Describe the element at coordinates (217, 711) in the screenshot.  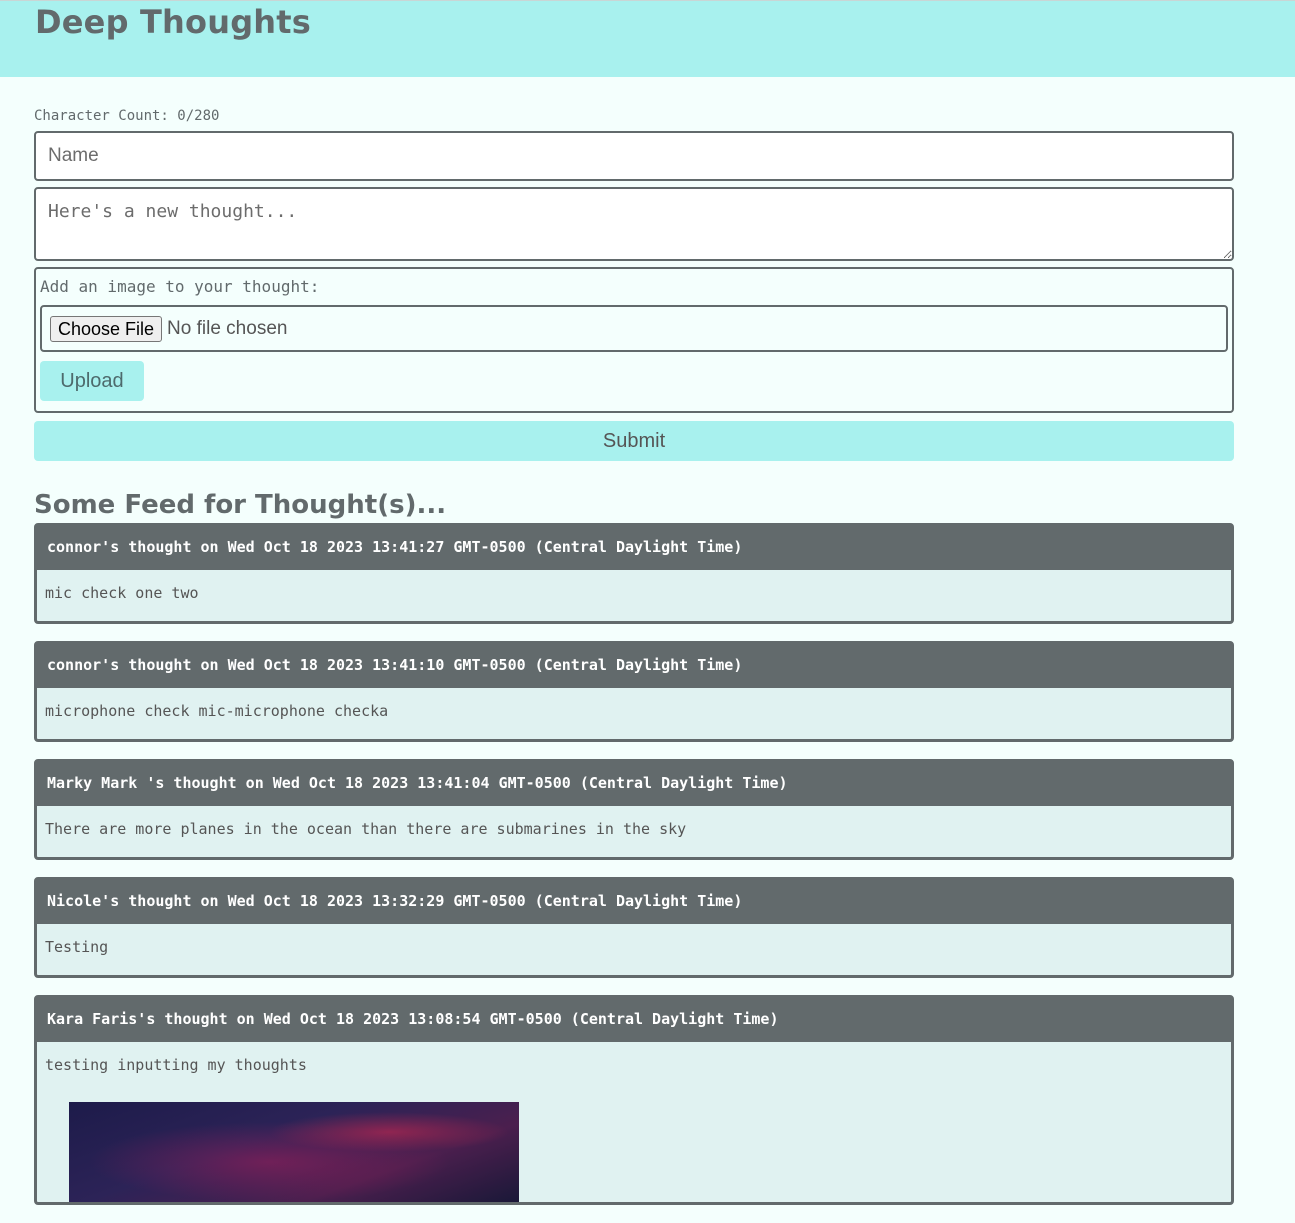
I see `thought-card-body: microphone check mic-microphone checka` at that location.